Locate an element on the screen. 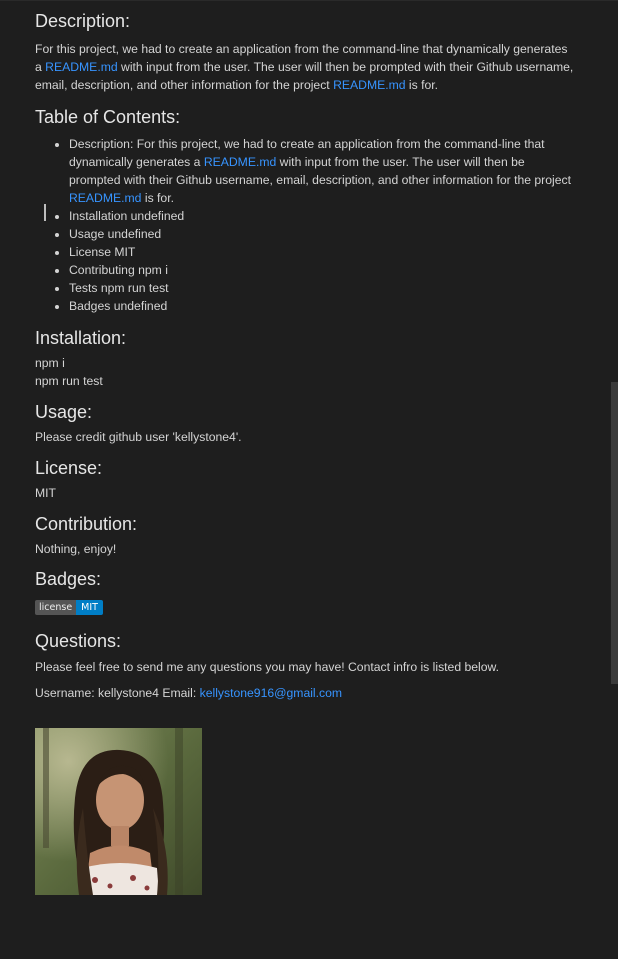  usage-text: Please credit github user 'kellystone4'. is located at coordinates (138, 437).